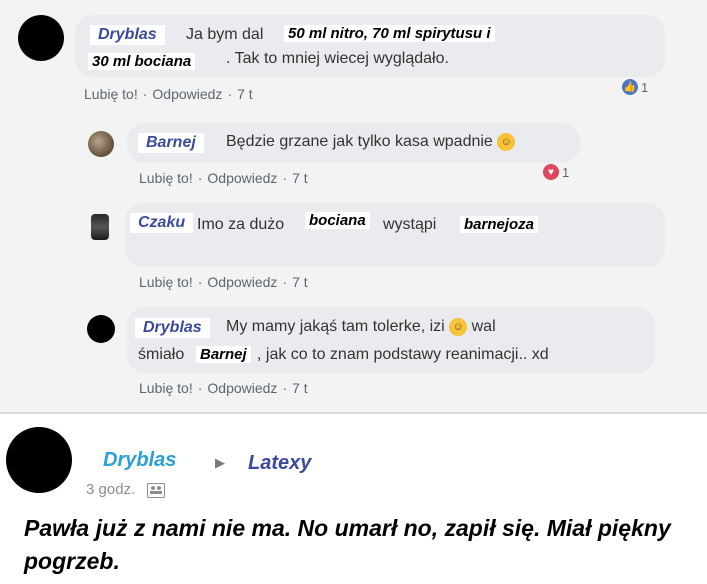 This screenshot has height=584, width=707. Describe the element at coordinates (223, 354) in the screenshot. I see `comment-overlay-text: Barnej` at that location.